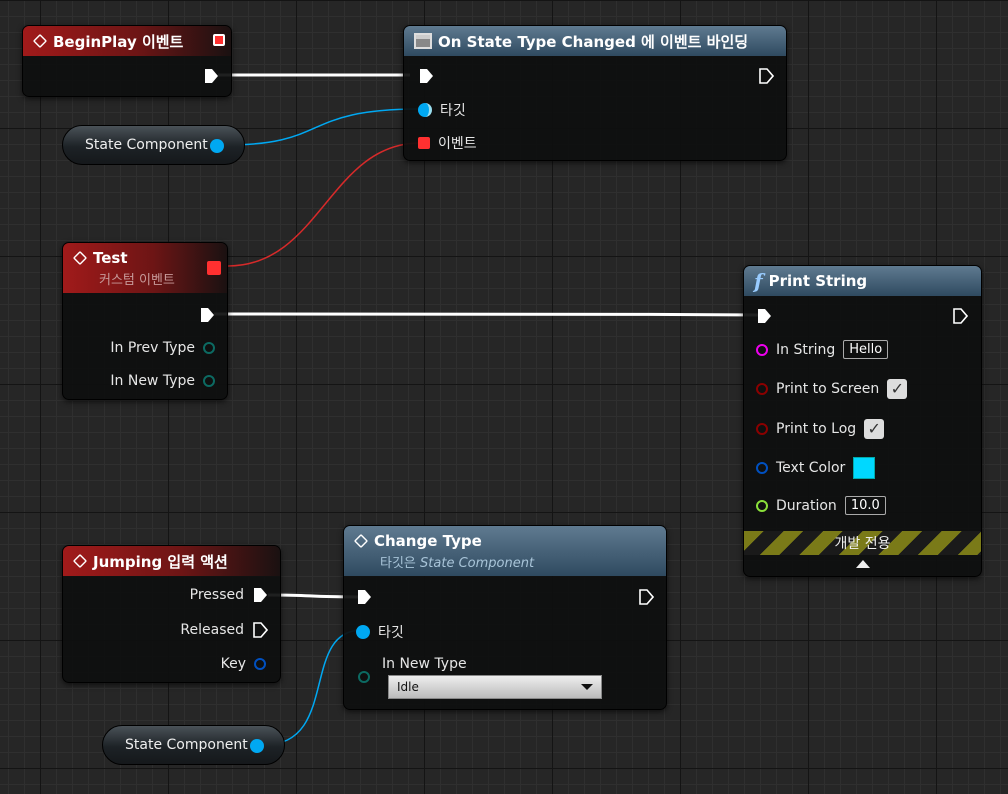  Describe the element at coordinates (487, 314) in the screenshot. I see `exec-wire-test-print` at that location.